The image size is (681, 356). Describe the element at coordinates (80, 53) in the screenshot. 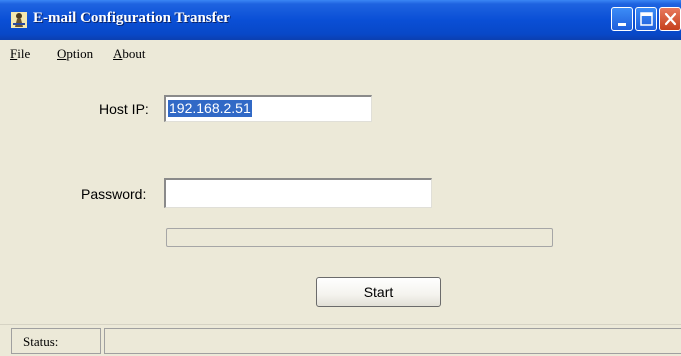

I see `menu-option-label: ption` at that location.